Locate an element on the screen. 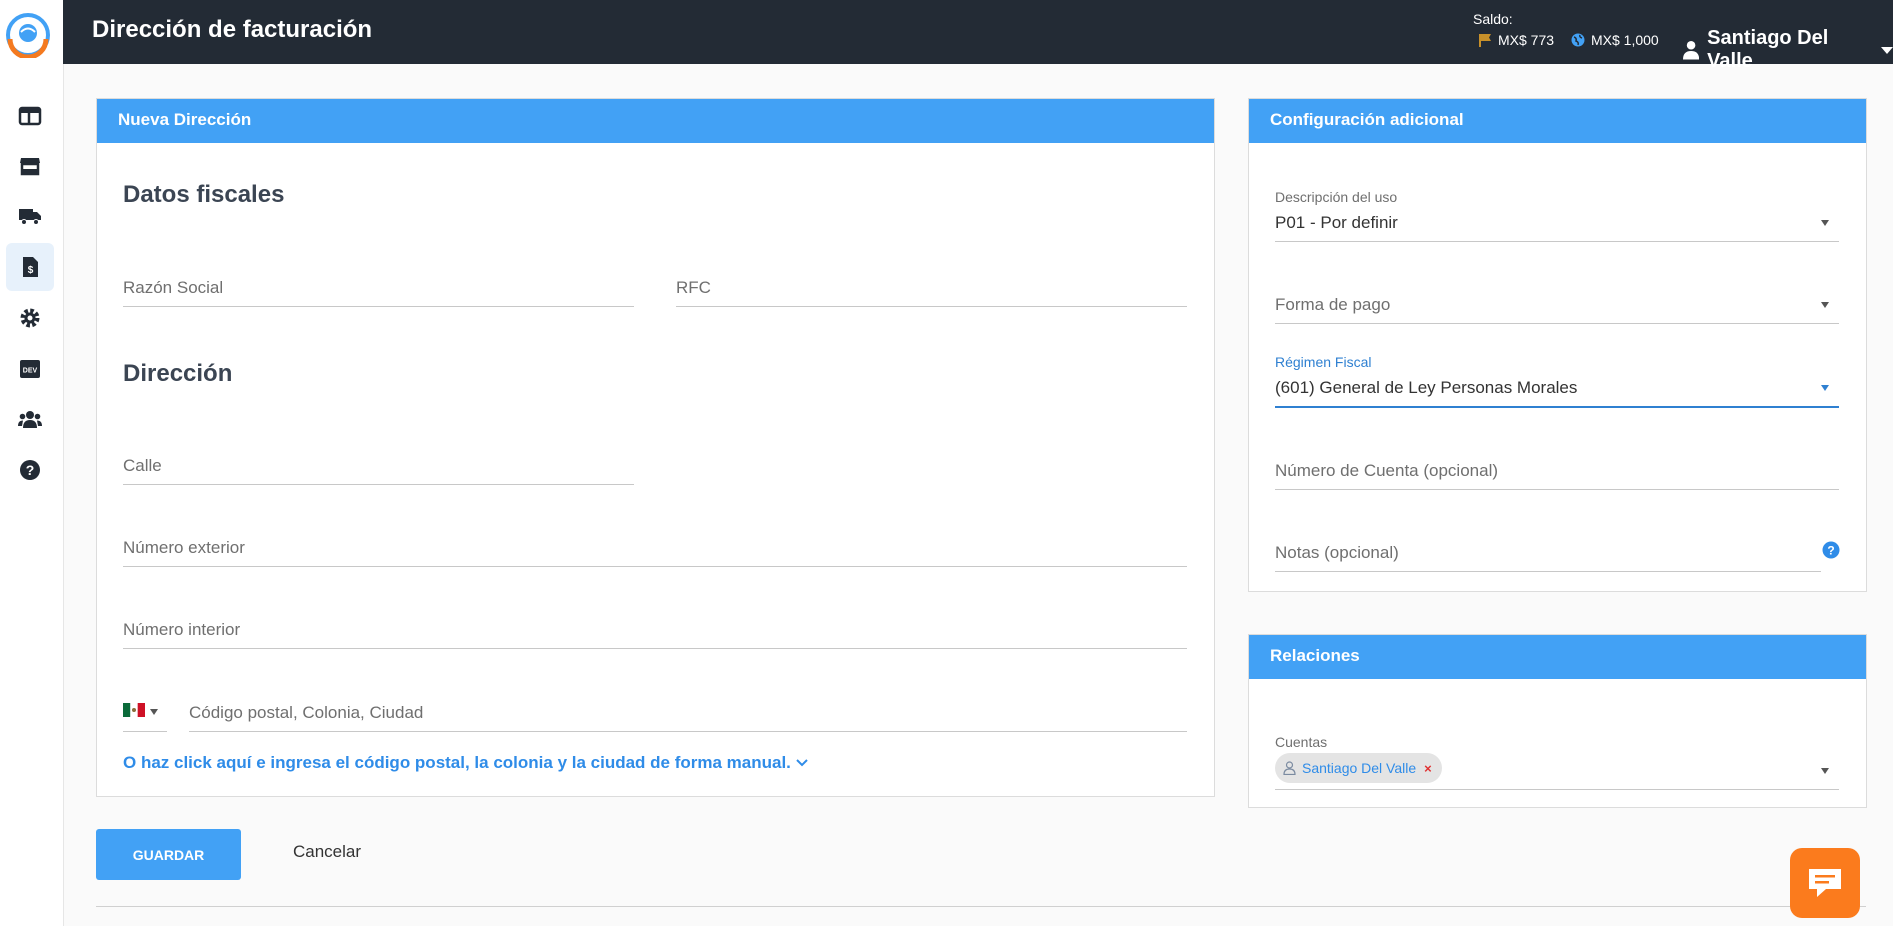  postal-code-placeholder: Código postal, Colonia, Ciudad is located at coordinates (306, 712).